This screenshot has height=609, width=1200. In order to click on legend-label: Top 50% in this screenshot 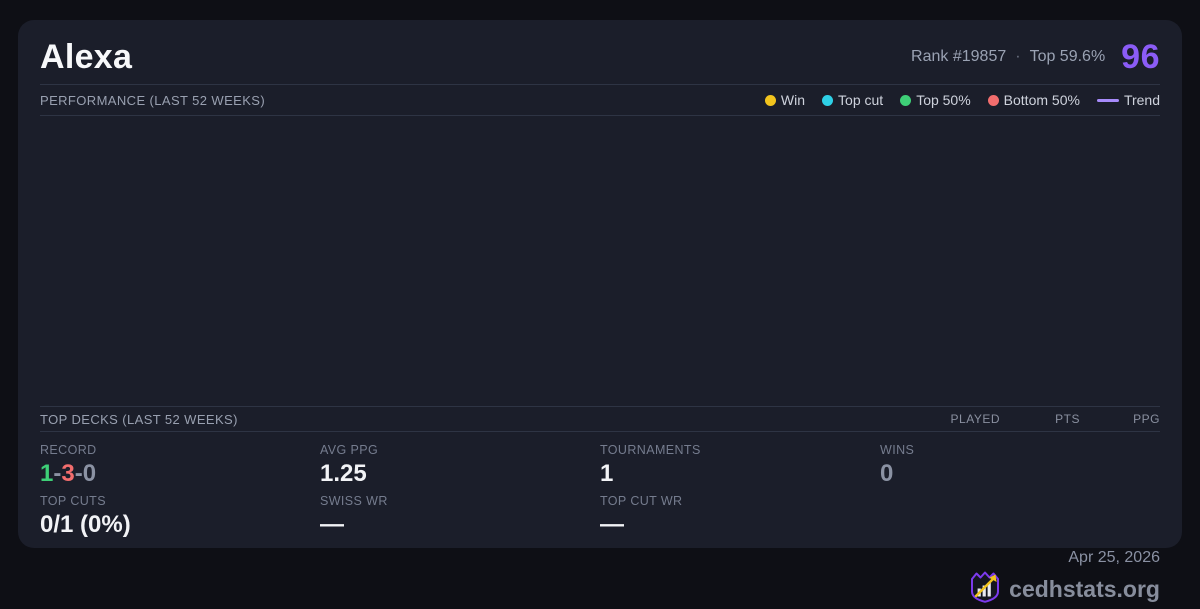, I will do `click(943, 100)`.